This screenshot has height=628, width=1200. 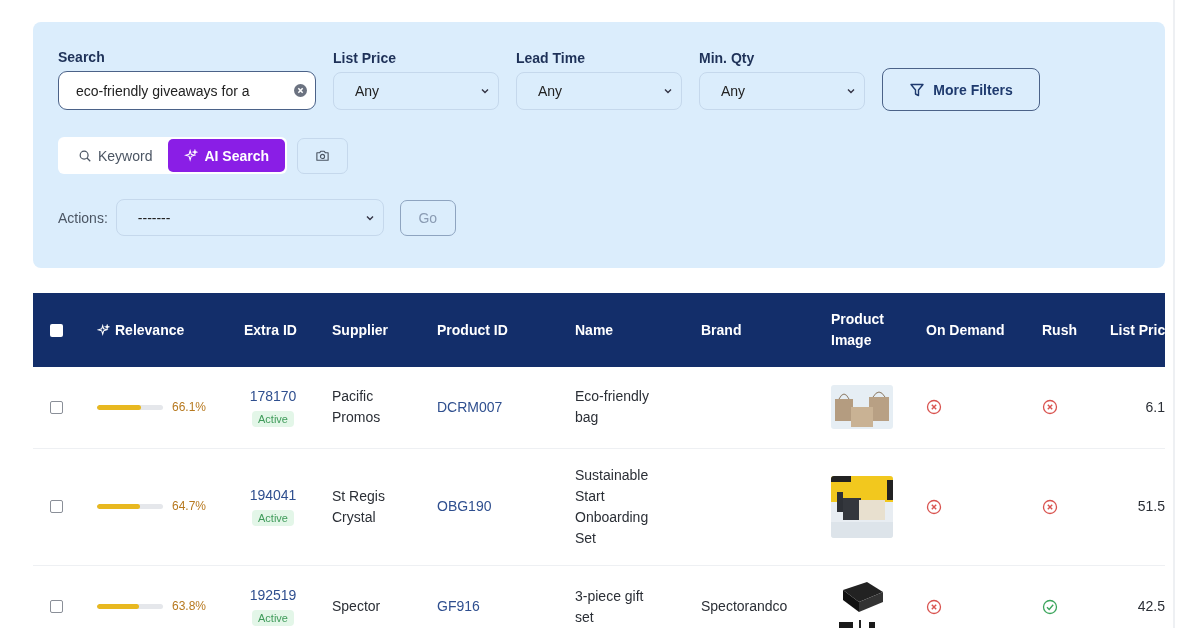 What do you see at coordinates (300, 90) in the screenshot?
I see `clear-icon` at bounding box center [300, 90].